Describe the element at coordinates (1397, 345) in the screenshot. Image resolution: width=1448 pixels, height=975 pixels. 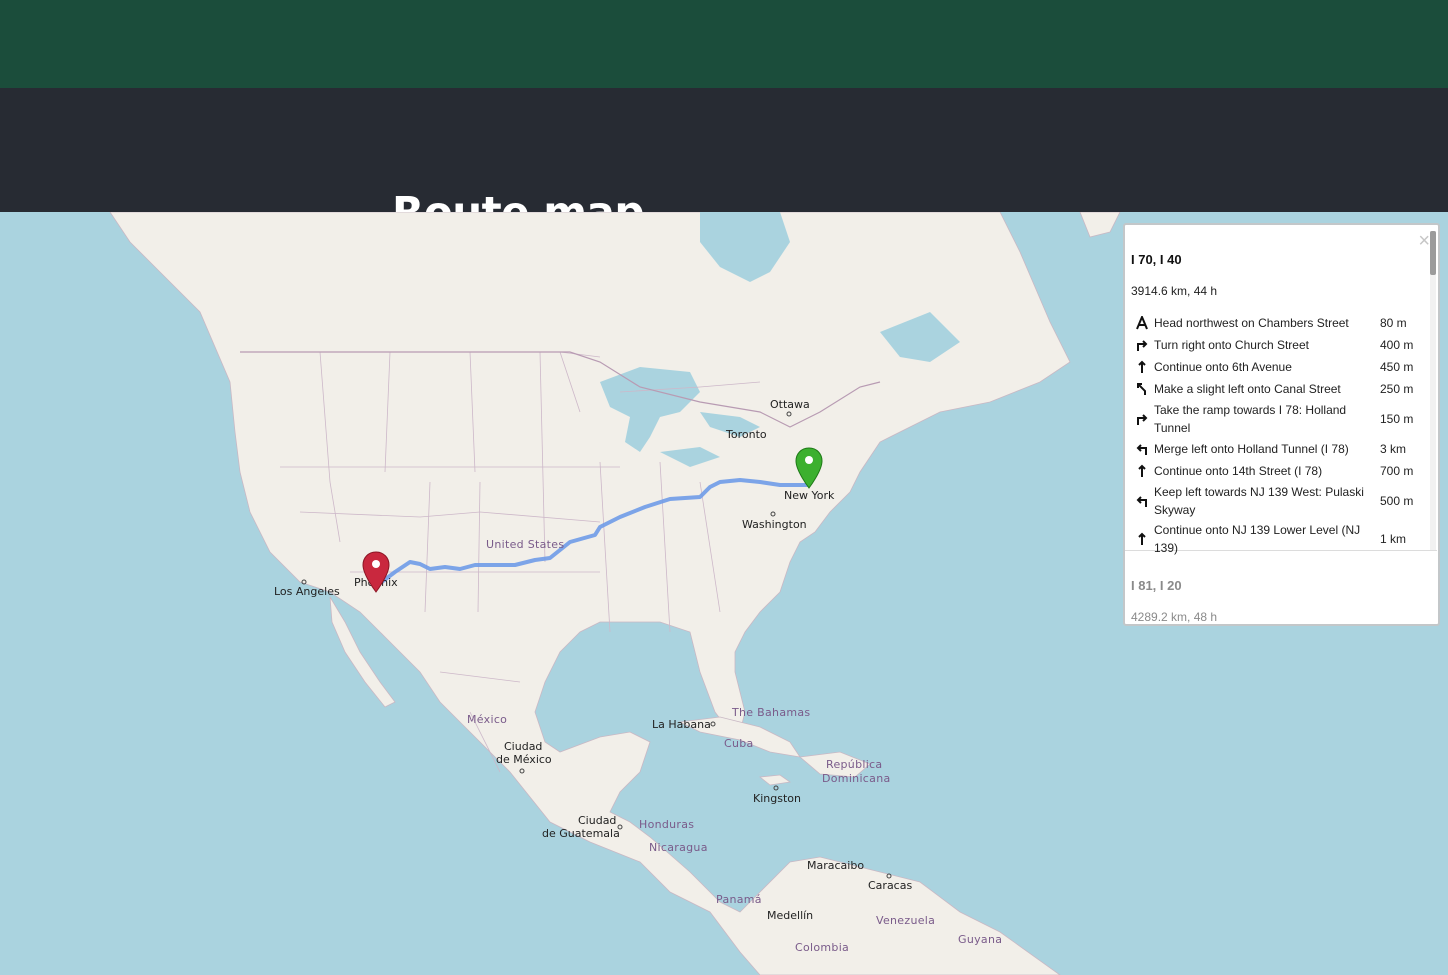
I see `step-distance: 400 m` at that location.